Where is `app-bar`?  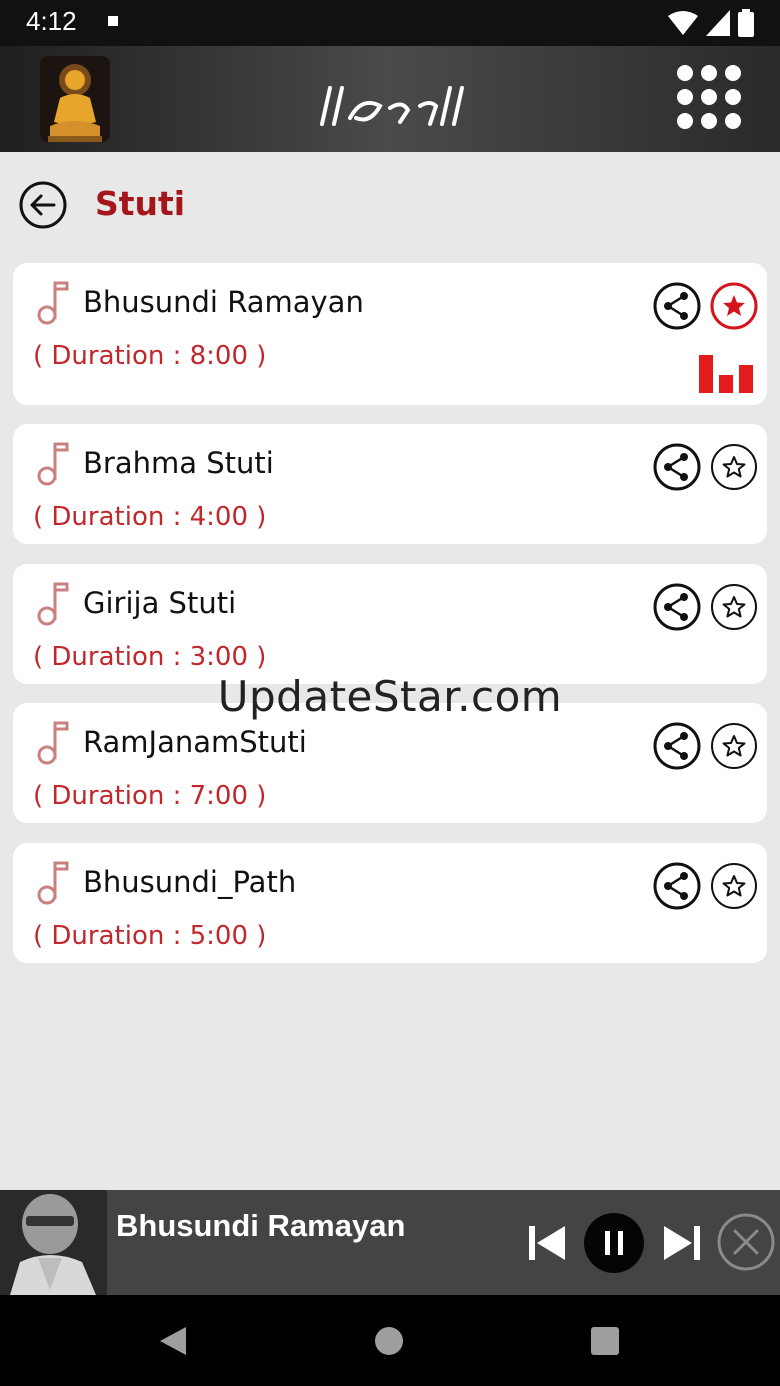 app-bar is located at coordinates (390, 99).